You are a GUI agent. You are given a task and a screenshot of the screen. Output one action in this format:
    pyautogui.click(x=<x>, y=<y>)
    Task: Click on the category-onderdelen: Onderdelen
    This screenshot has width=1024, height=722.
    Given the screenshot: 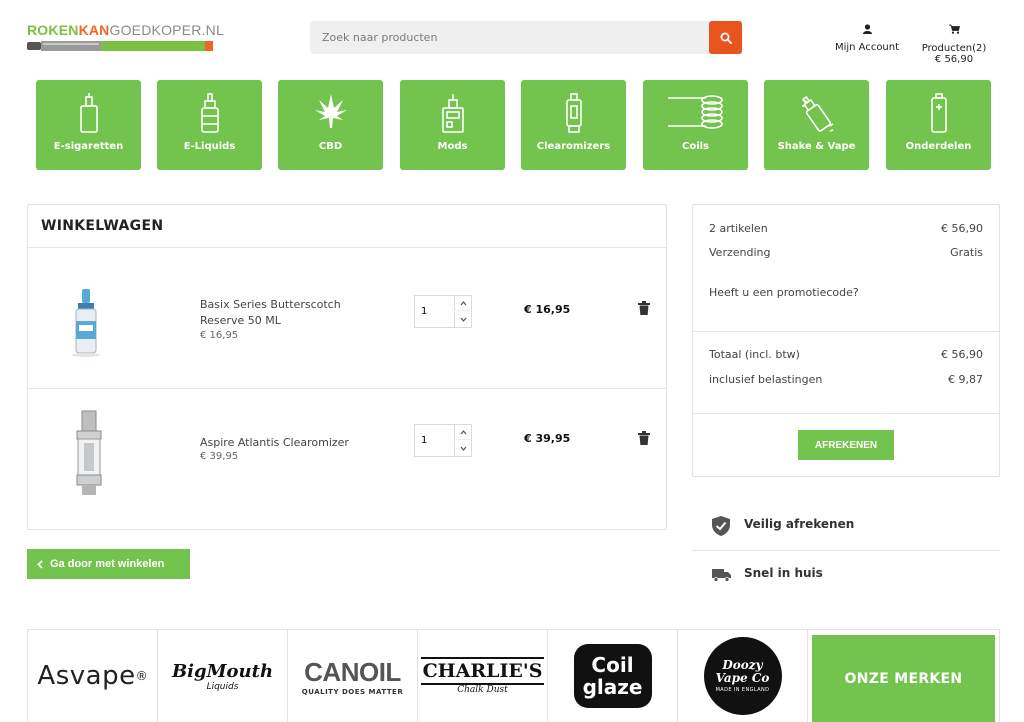 What is the action you would take?
    pyautogui.click(x=938, y=125)
    